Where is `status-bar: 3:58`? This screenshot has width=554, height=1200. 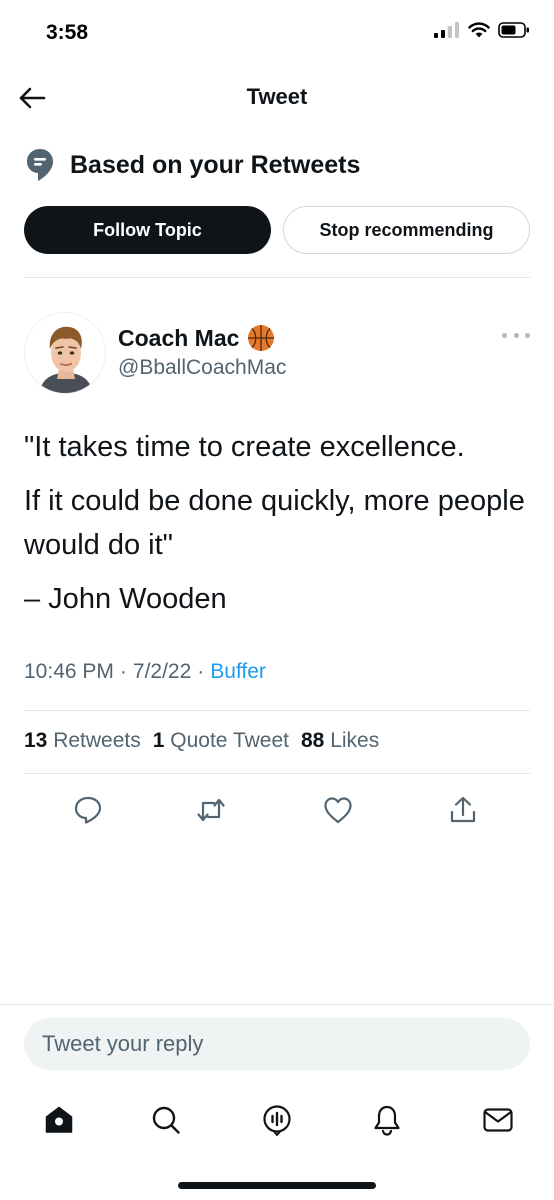 status-bar: 3:58 is located at coordinates (277, 33).